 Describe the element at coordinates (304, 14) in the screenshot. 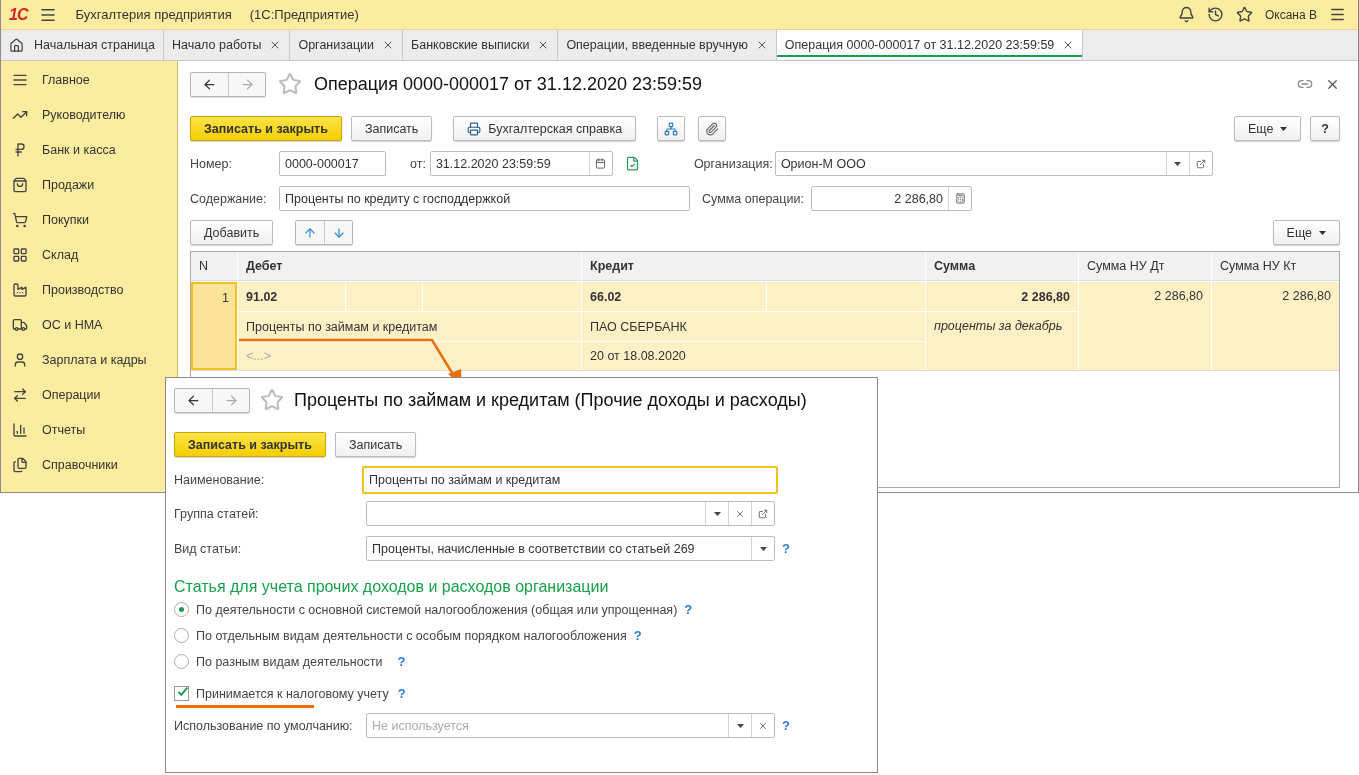

I see `platform-name: (1С:Предприятие)` at that location.